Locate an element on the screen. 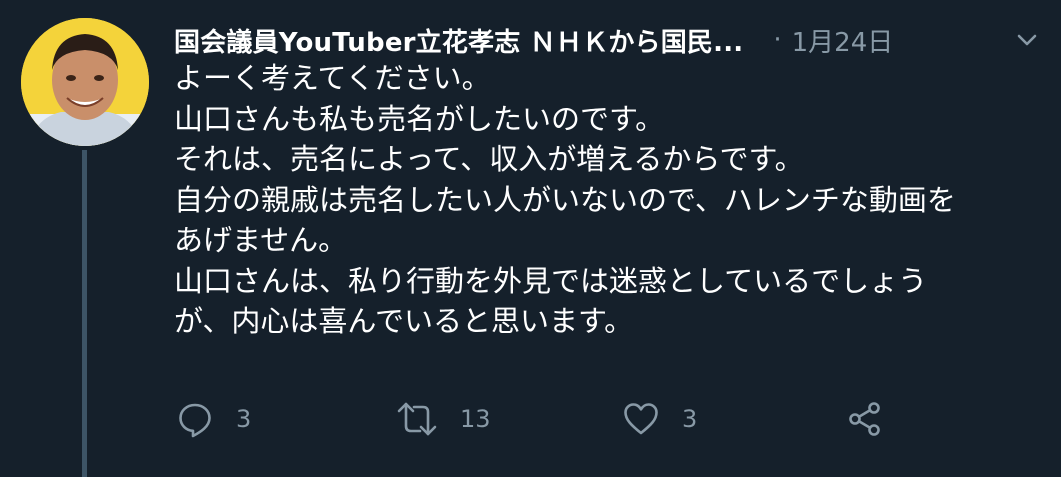 This screenshot has width=1061, height=477. tweet-header: 国会議員YouTuber立花孝志 ＮＨＫから国民... · 1月24日 is located at coordinates (607, 40).